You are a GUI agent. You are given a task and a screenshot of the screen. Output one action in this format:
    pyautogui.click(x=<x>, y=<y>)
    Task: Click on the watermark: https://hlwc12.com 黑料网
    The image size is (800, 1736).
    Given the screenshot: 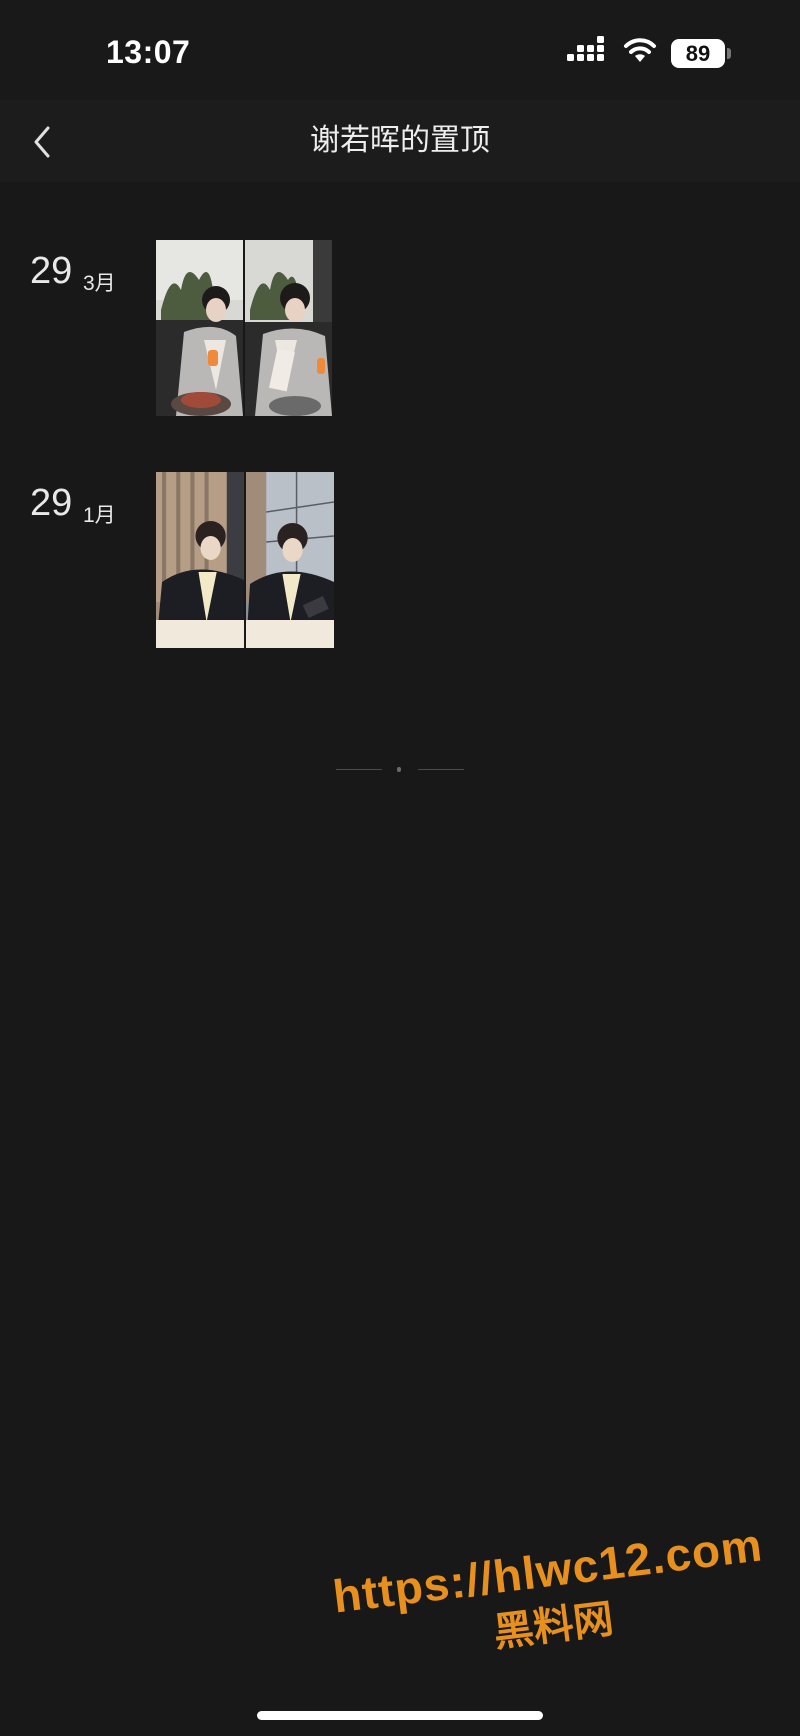 What is the action you would take?
    pyautogui.click(x=550, y=1598)
    